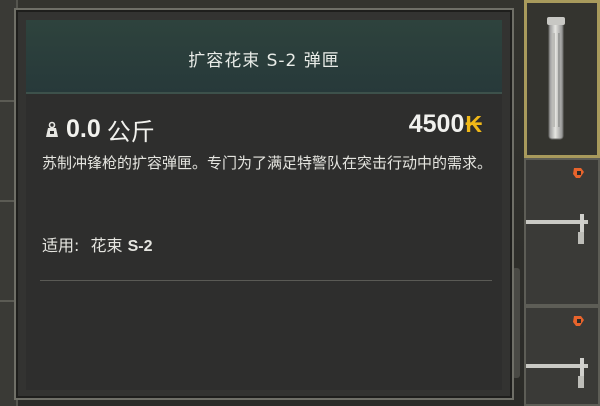 Image resolution: width=600 pixels, height=406 pixels. What do you see at coordinates (106, 245) in the screenshot?
I see `compat-name: 花束` at bounding box center [106, 245].